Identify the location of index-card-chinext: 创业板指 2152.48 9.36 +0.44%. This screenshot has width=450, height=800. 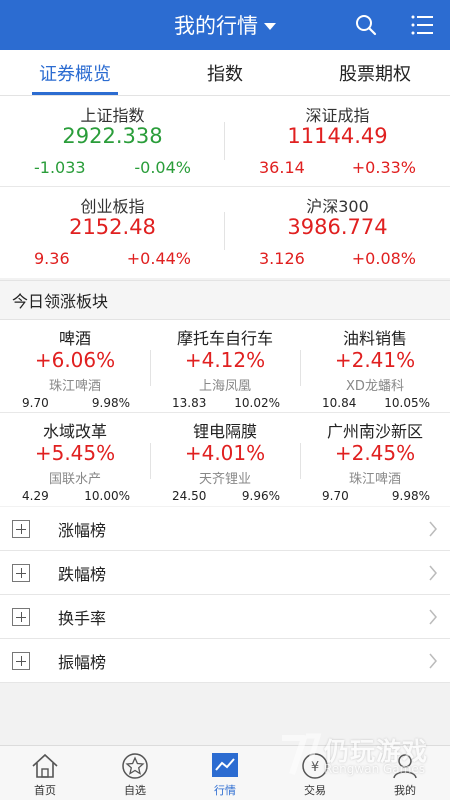
(112, 232).